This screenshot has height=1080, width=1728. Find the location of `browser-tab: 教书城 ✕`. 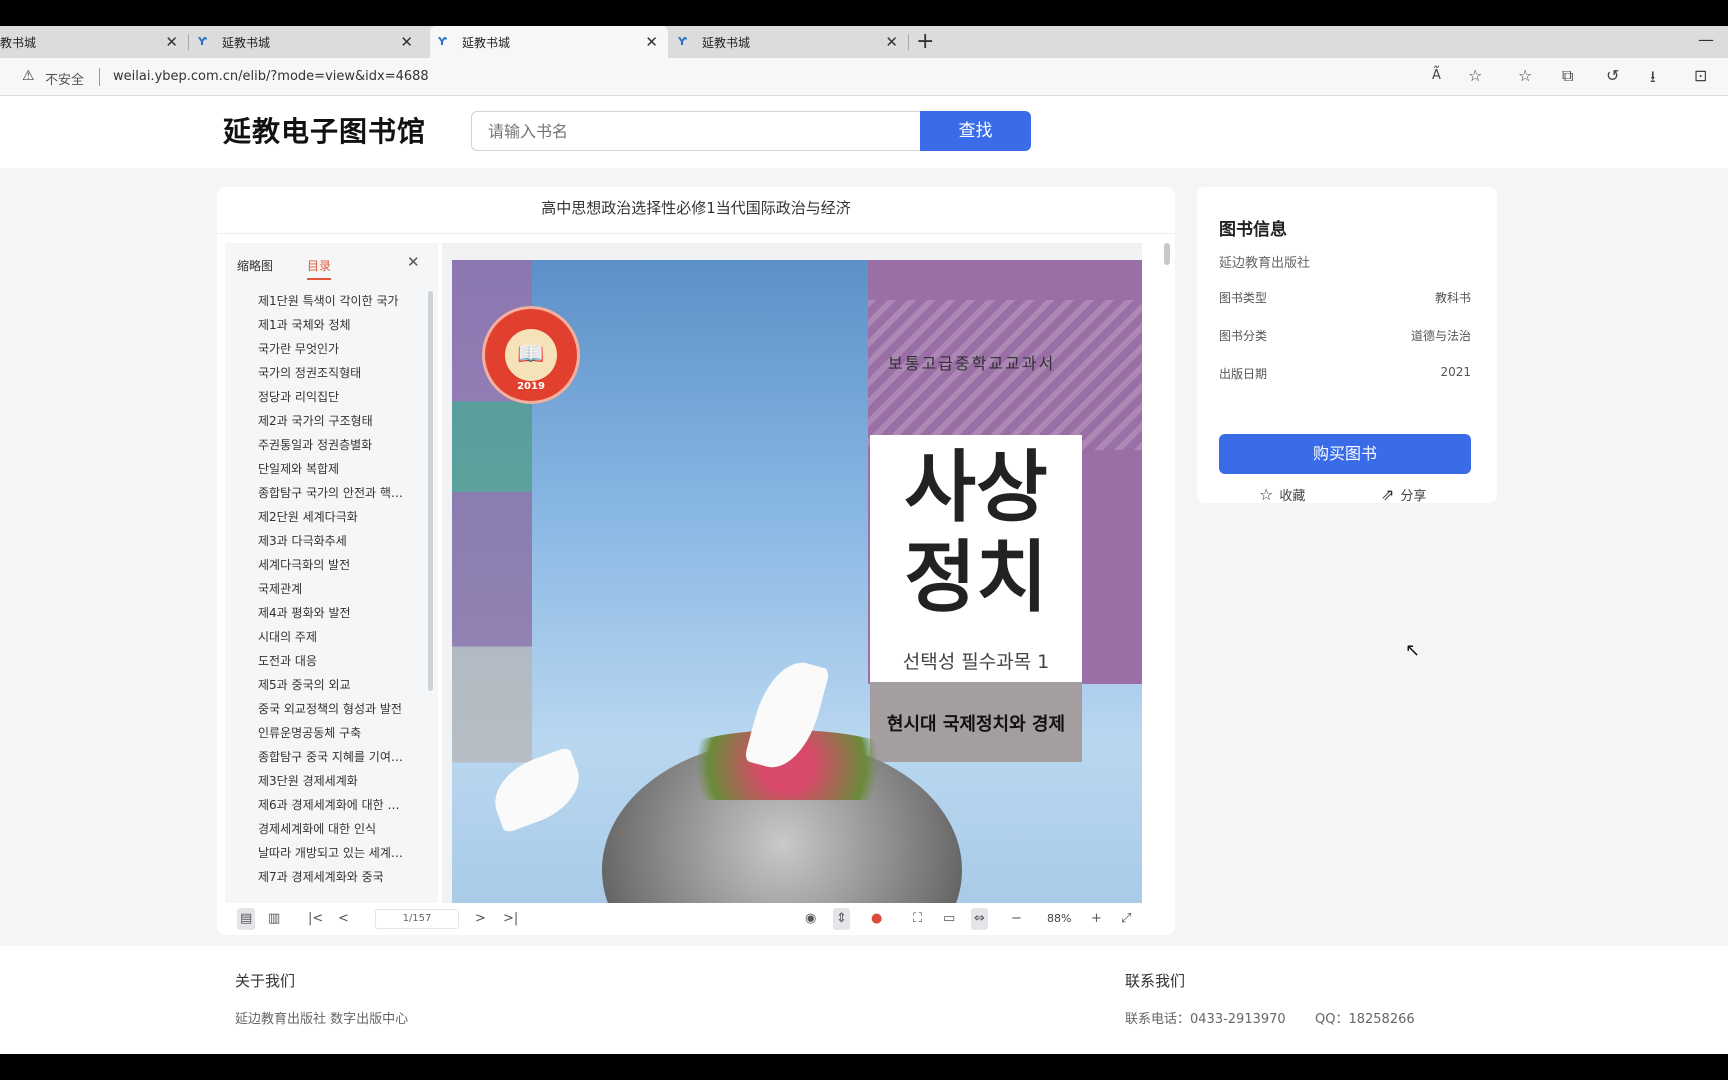

browser-tab: 教书城 ✕ is located at coordinates (94, 42).